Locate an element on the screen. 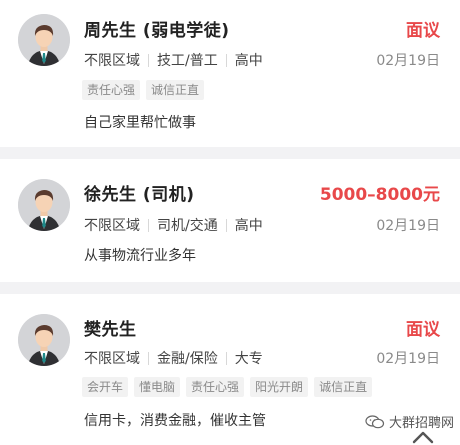 This screenshot has height=445, width=460. candidate-name: 徐先生 (司机) is located at coordinates (139, 195).